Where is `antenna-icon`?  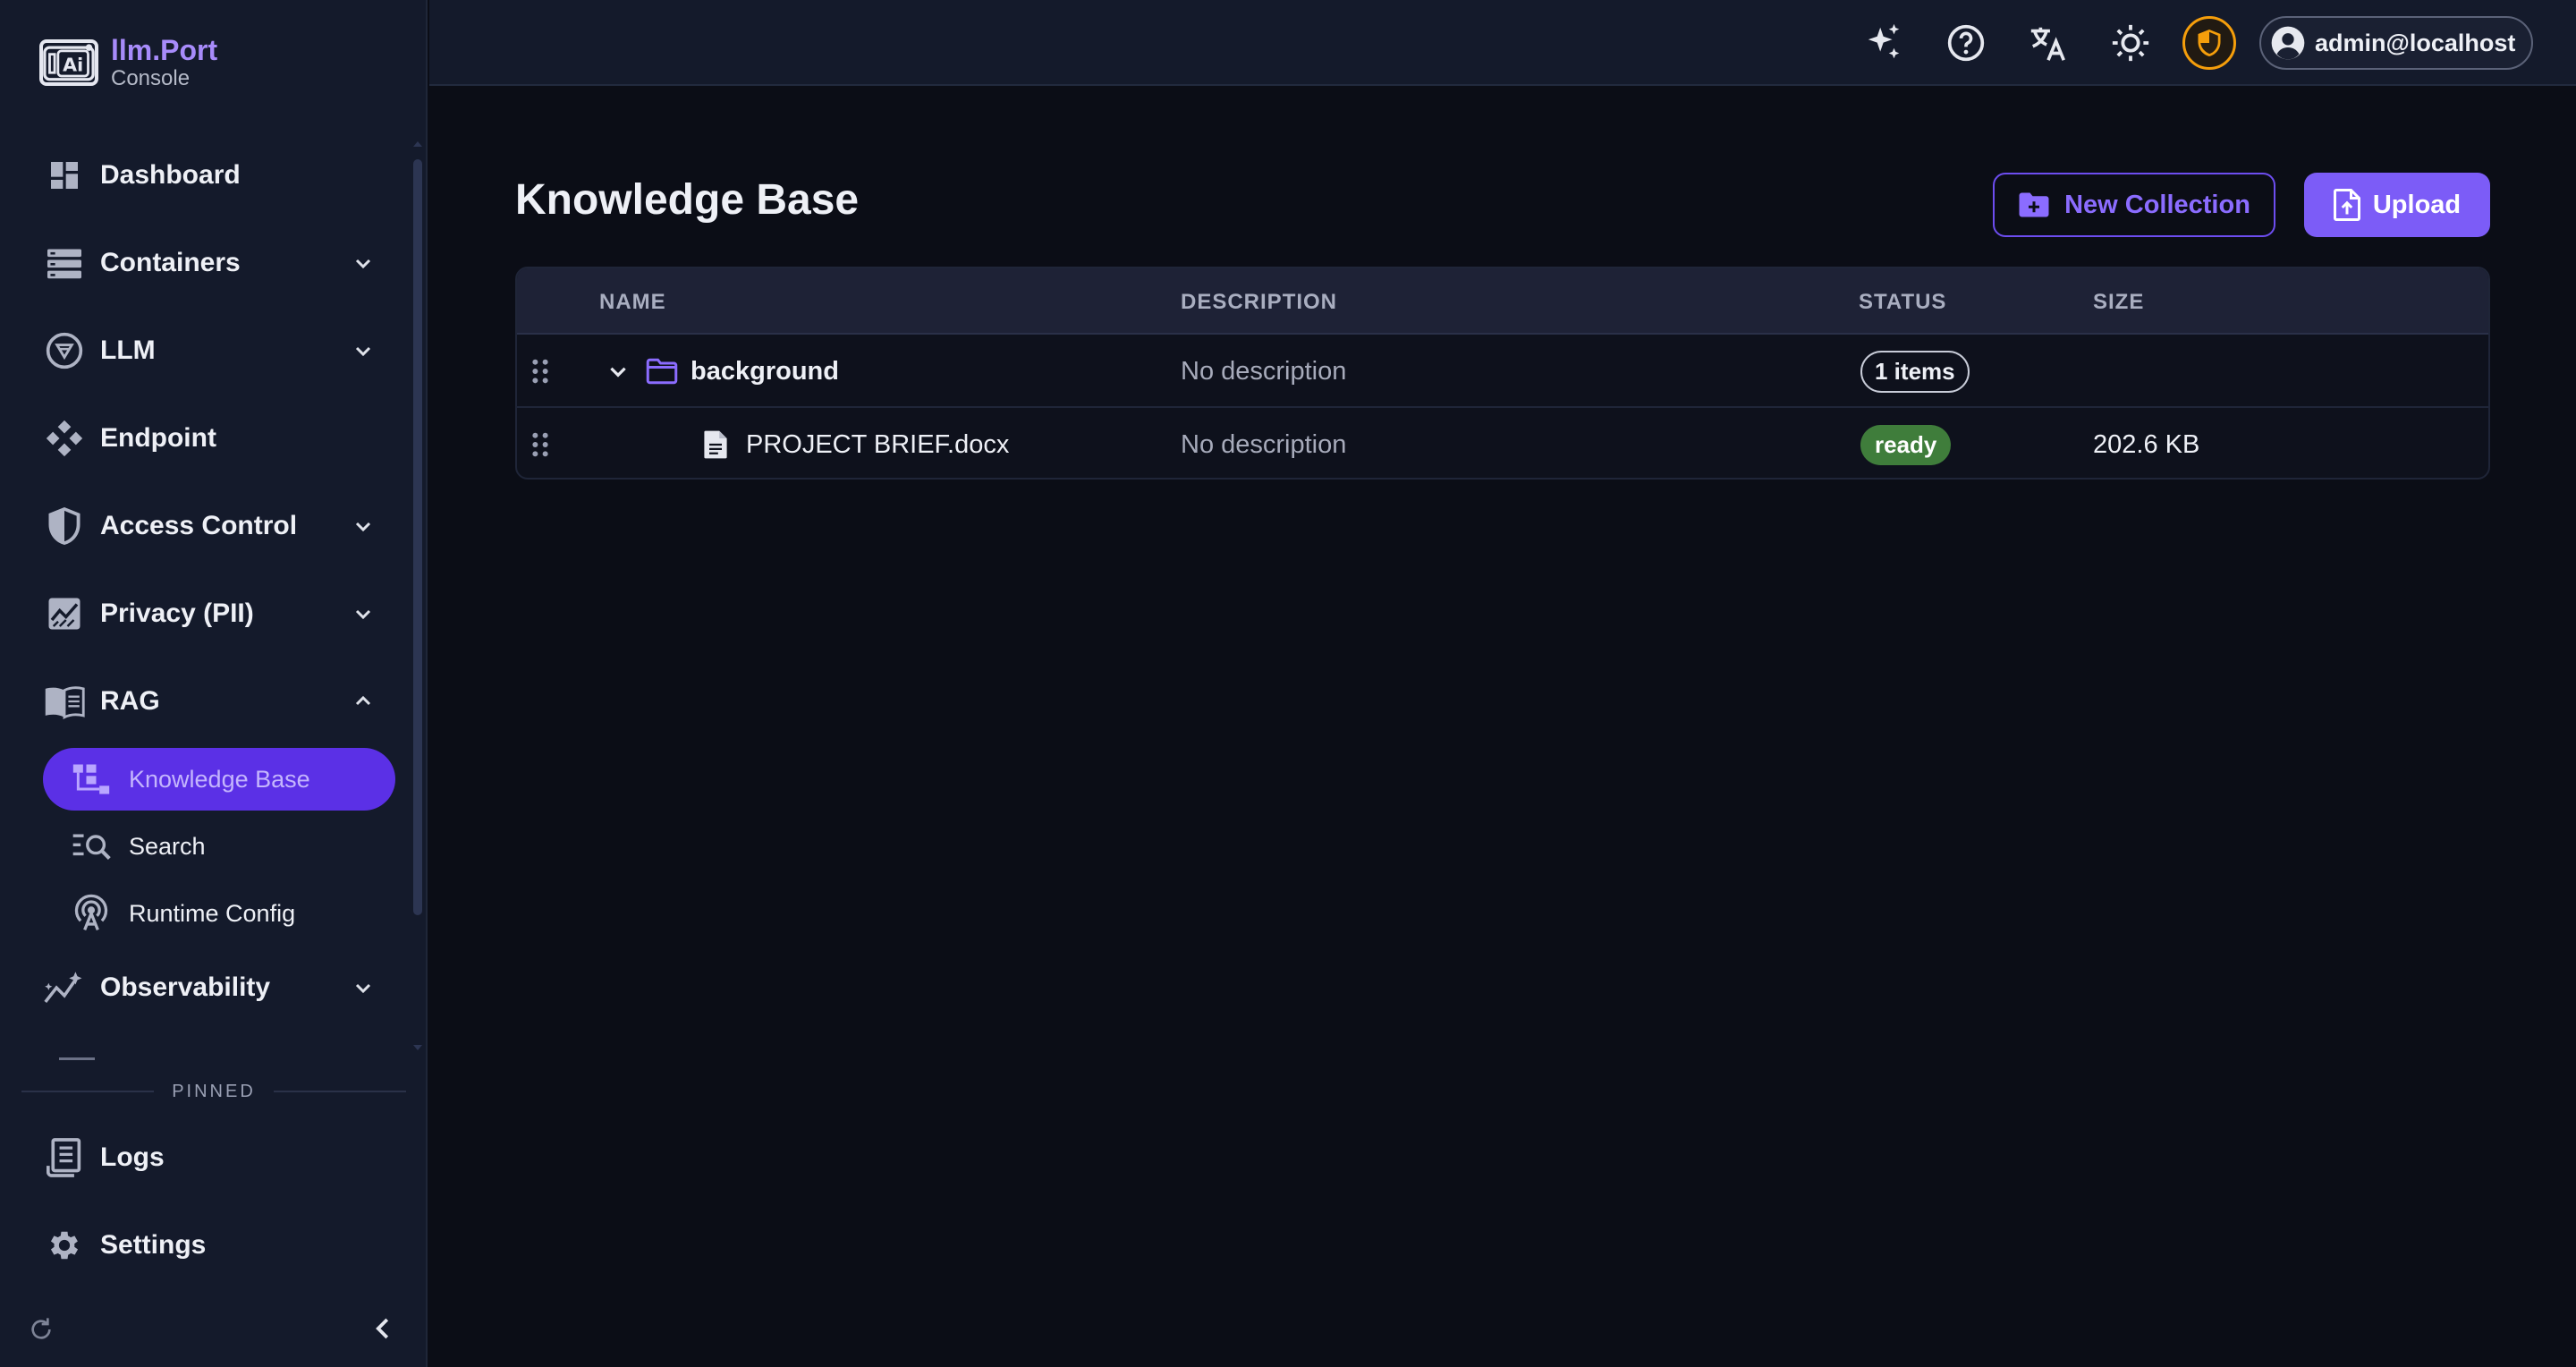
antenna-icon is located at coordinates (91, 913).